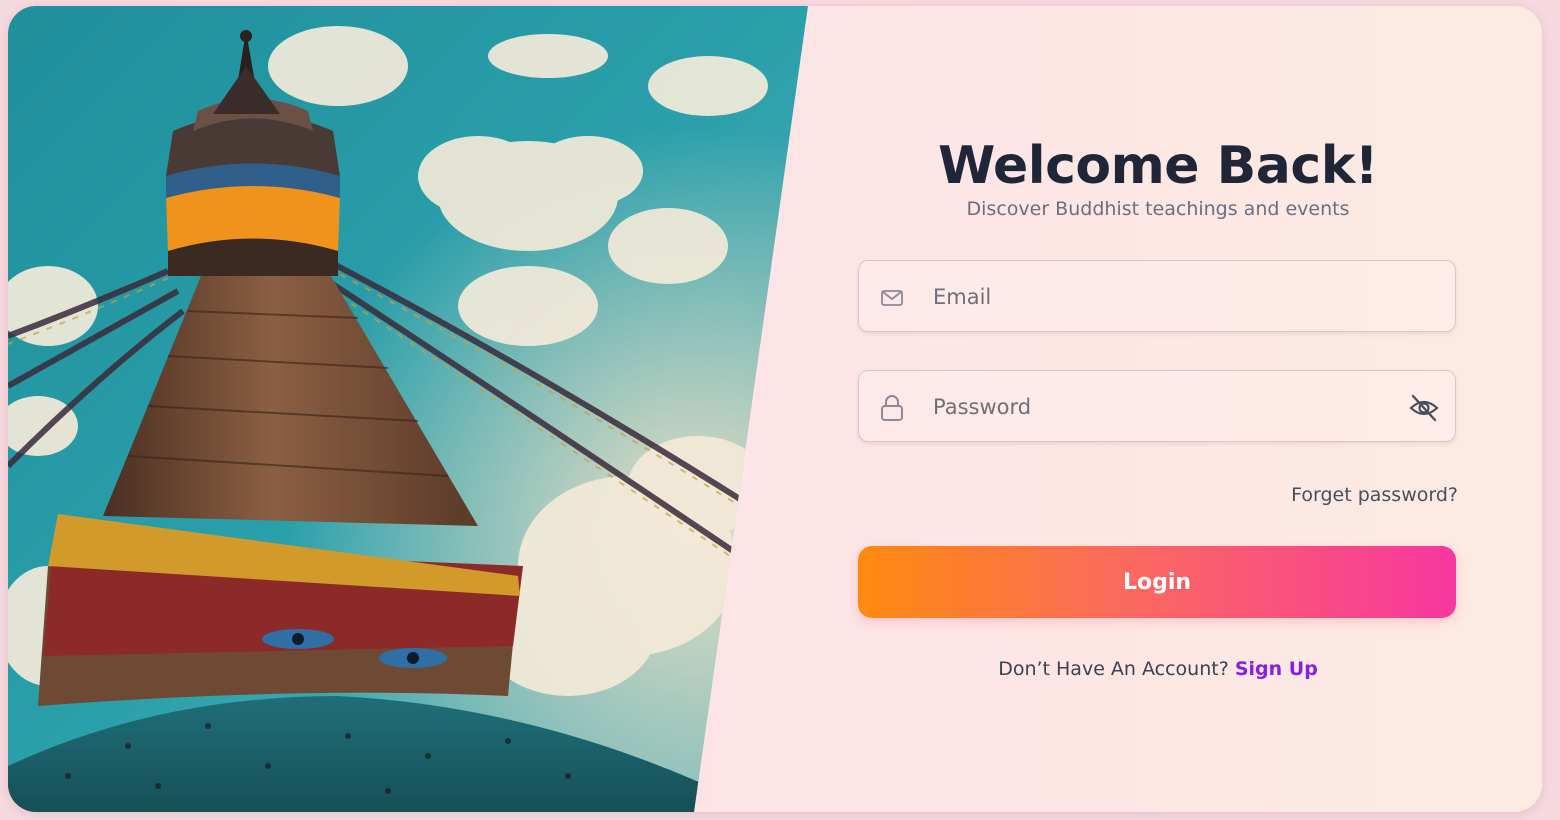  What do you see at coordinates (1168, 407) in the screenshot?
I see `password-input` at bounding box center [1168, 407].